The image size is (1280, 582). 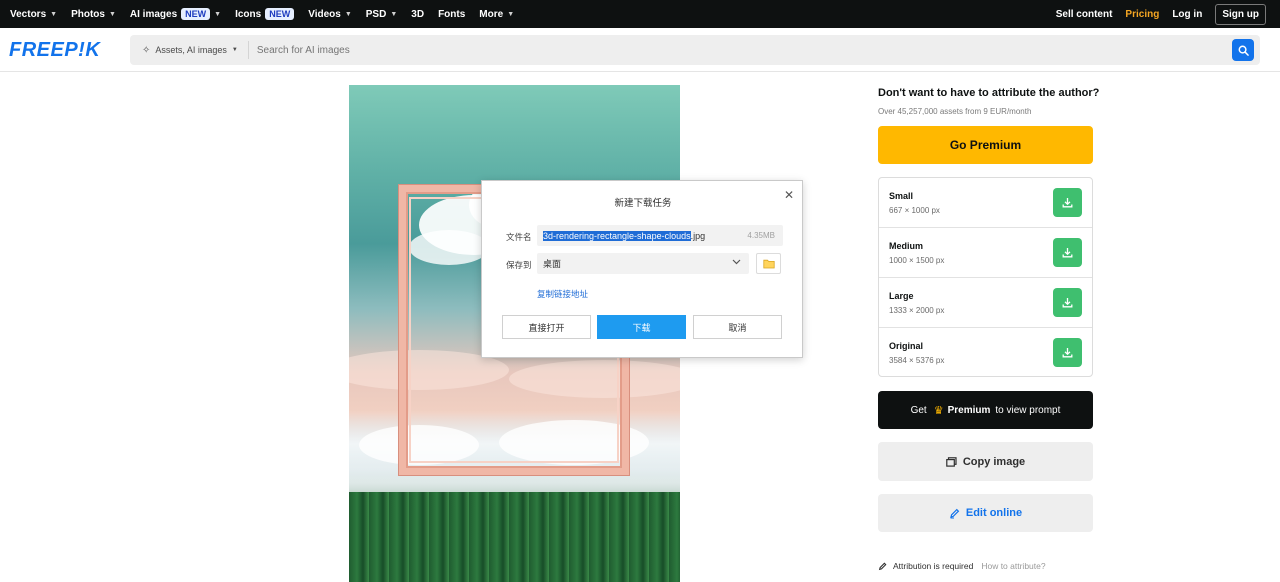 What do you see at coordinates (88, 14) in the screenshot?
I see `nav-item-label: Photos` at bounding box center [88, 14].